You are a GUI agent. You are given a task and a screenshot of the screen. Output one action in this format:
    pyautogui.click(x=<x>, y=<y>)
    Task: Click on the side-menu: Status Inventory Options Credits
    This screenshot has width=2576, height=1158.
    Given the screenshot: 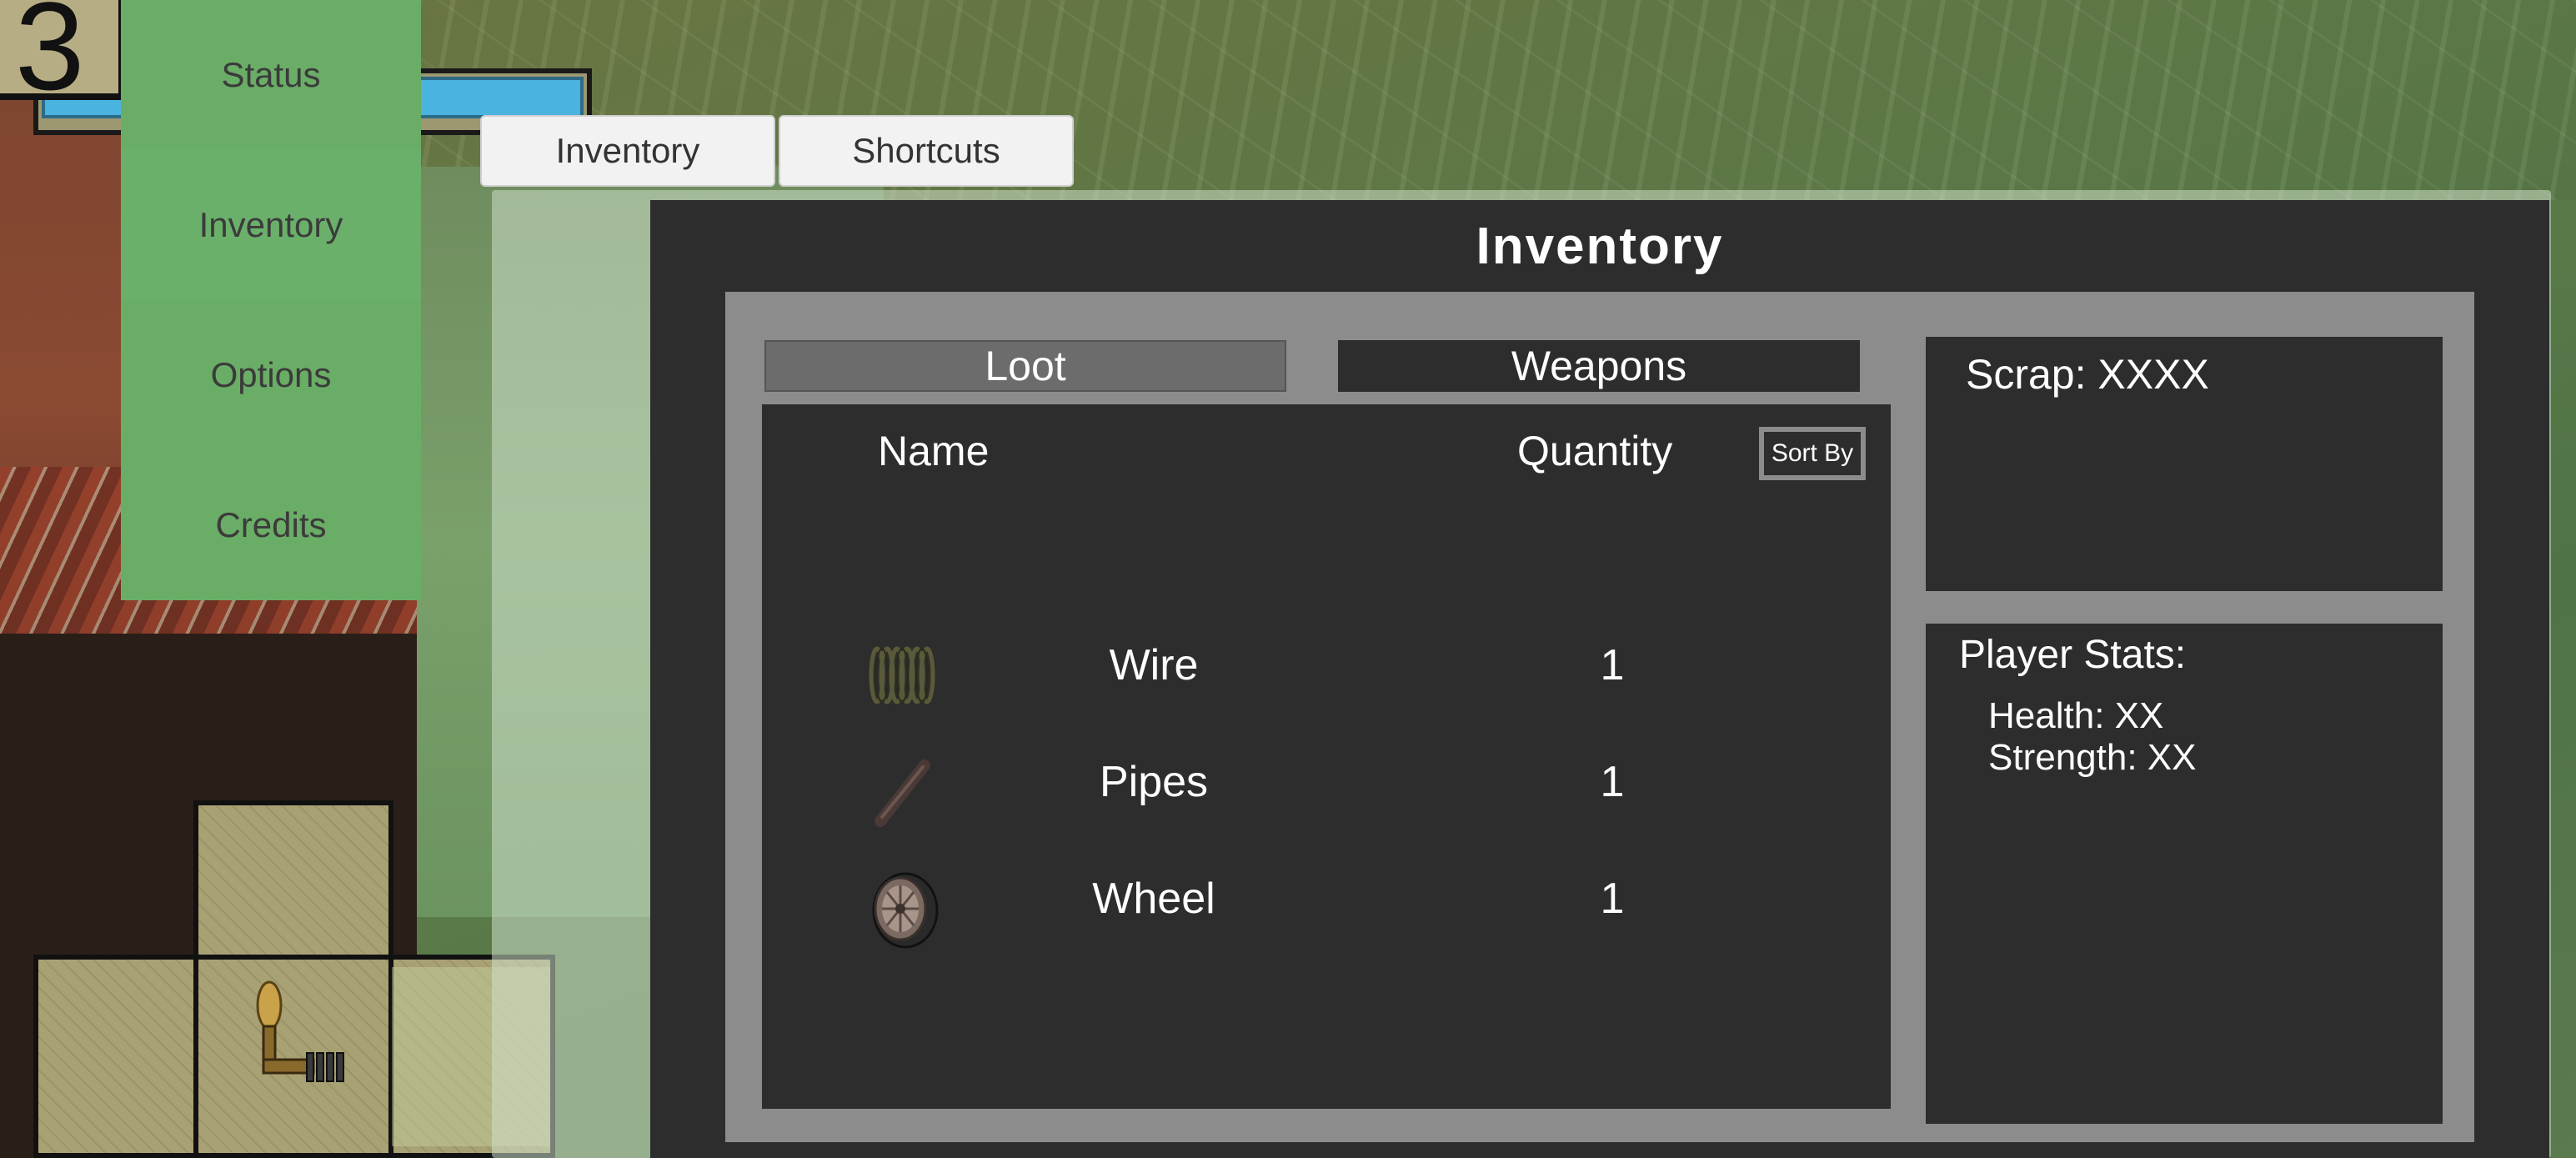 What is the action you would take?
    pyautogui.click(x=271, y=300)
    